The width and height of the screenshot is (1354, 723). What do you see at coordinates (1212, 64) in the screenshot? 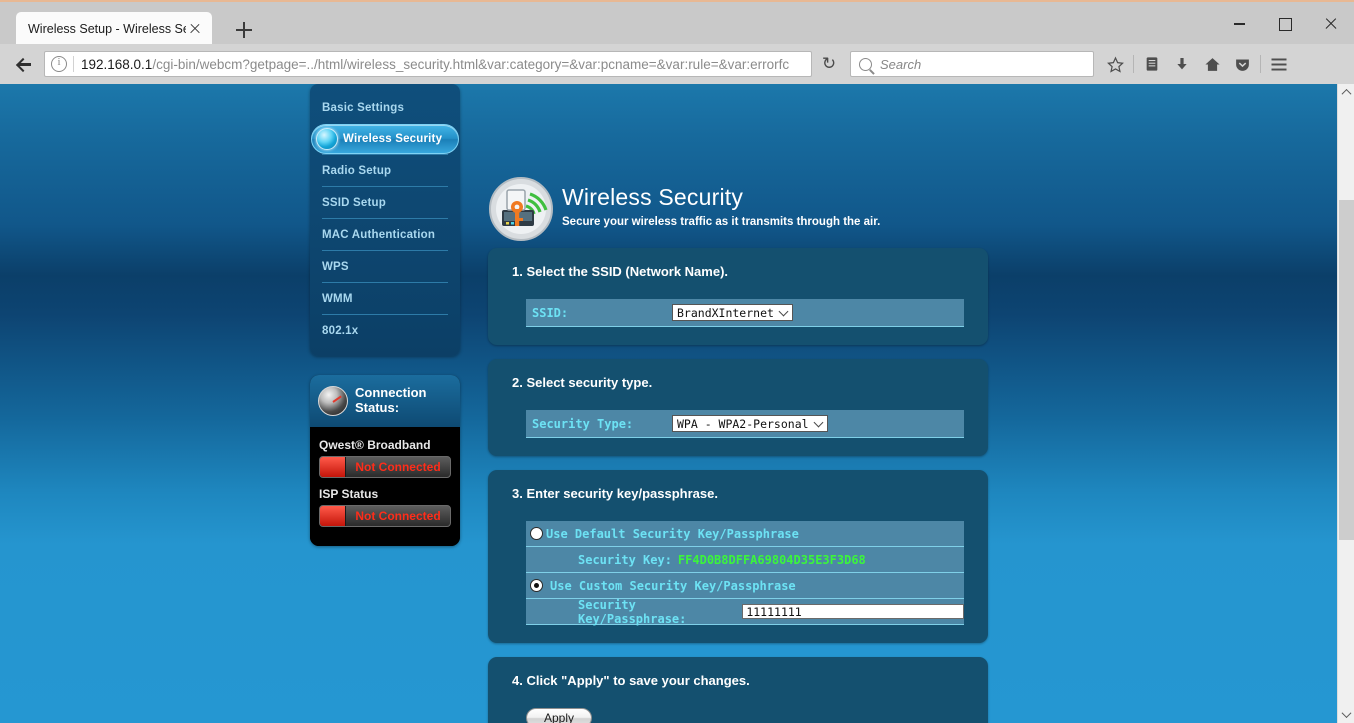
I see `home-icon` at bounding box center [1212, 64].